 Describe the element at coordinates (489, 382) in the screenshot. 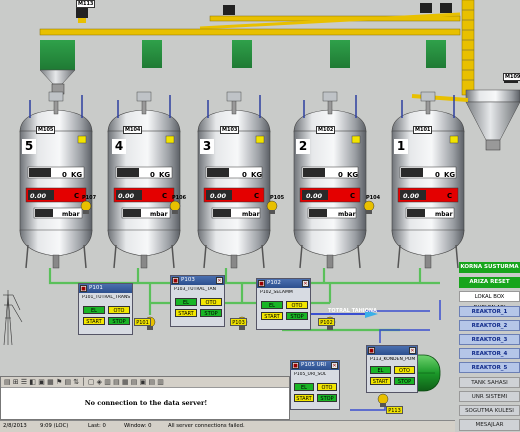

I see `tank-sahasi-button: TANK SAHASI` at that location.